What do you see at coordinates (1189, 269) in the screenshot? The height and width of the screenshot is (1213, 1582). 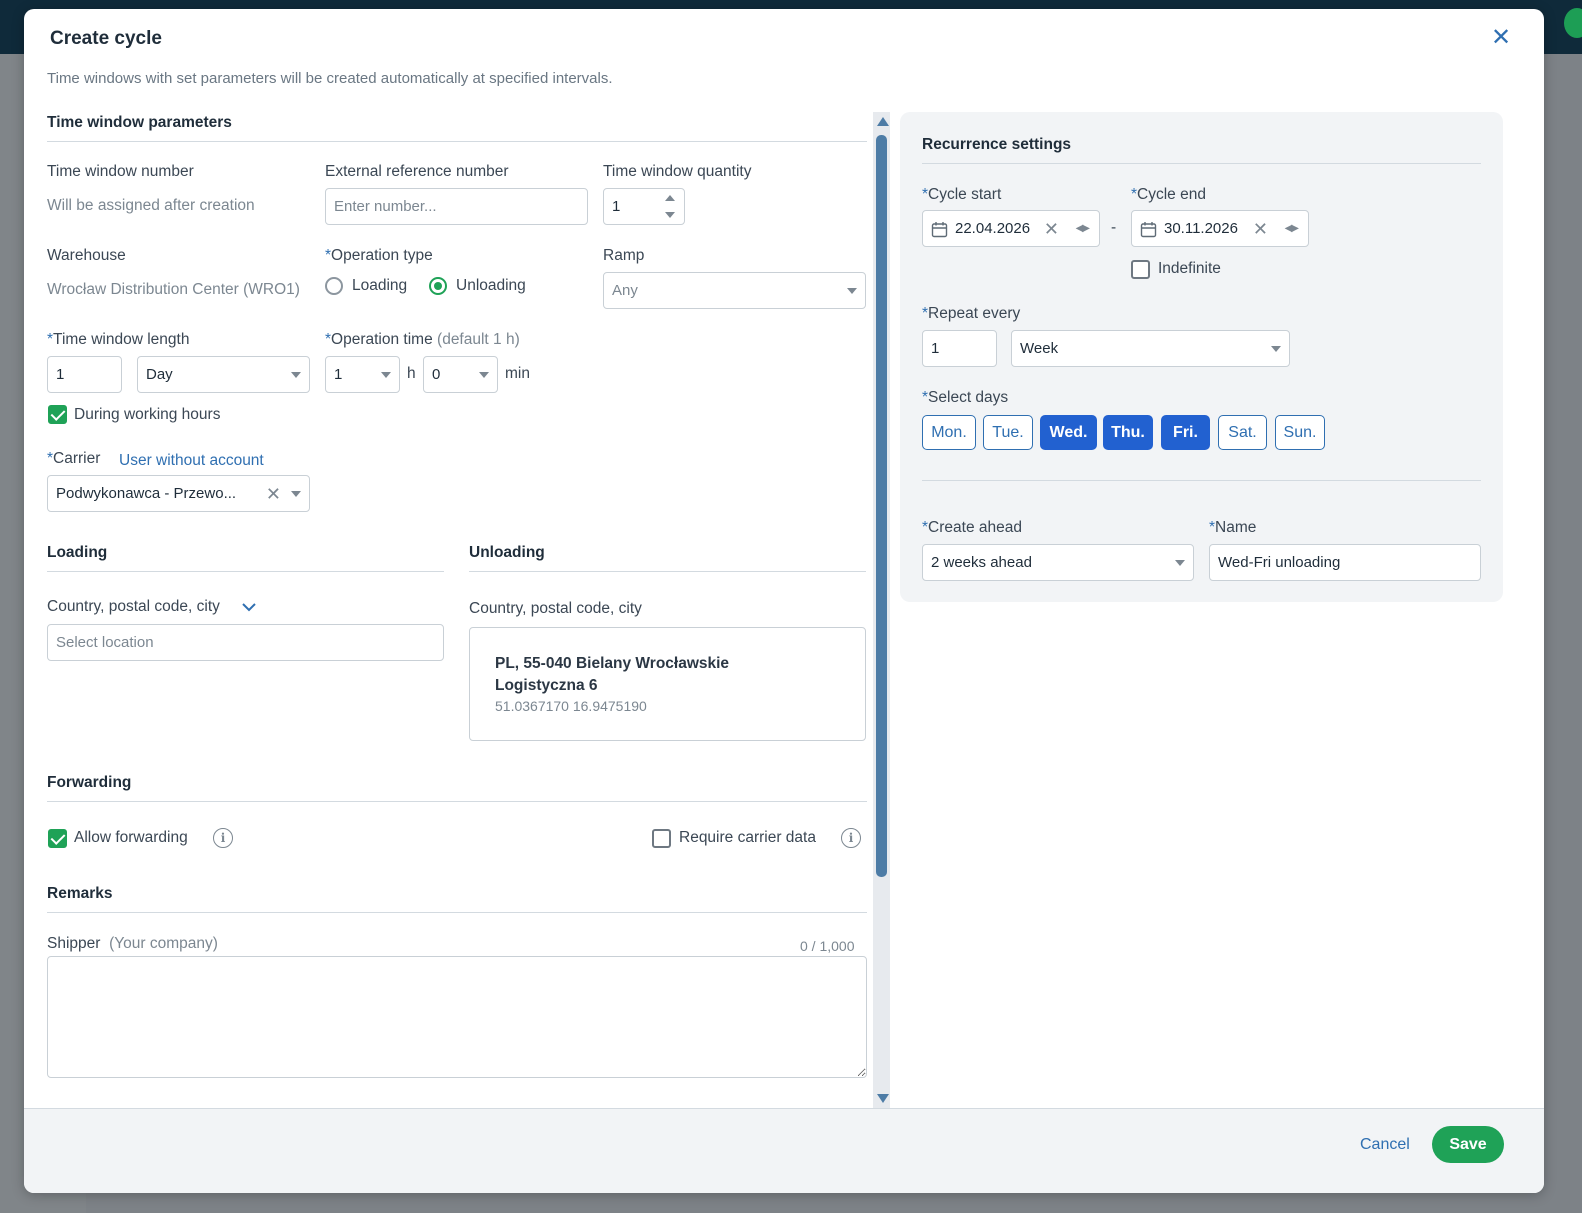 I see `indefinite-label: Indefinite` at bounding box center [1189, 269].